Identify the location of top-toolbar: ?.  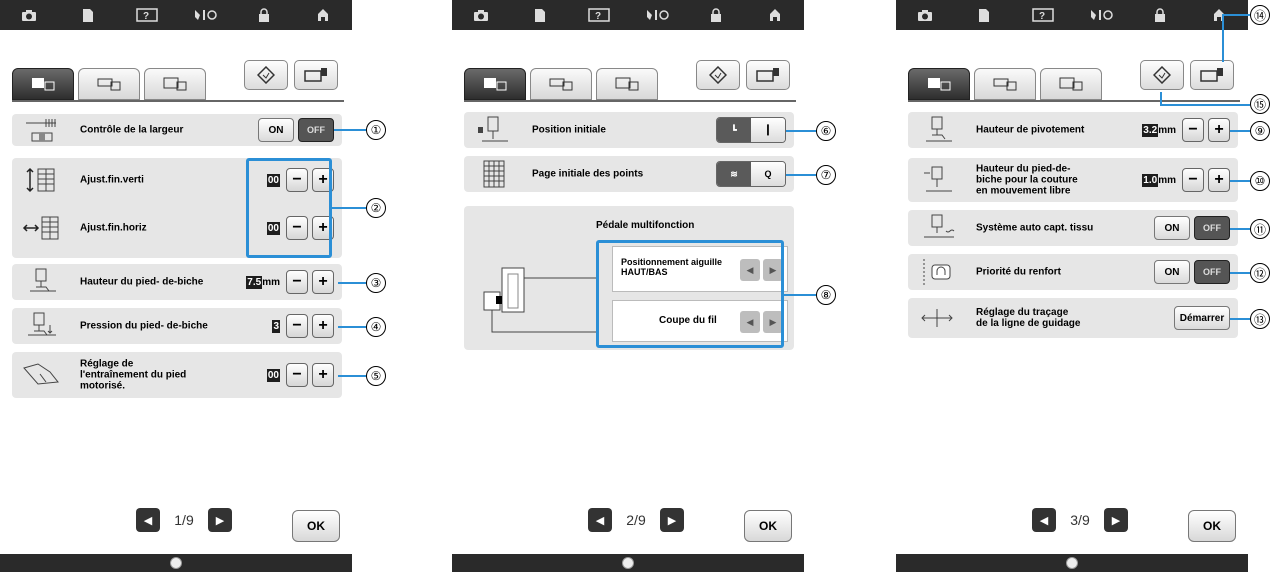
(1072, 15).